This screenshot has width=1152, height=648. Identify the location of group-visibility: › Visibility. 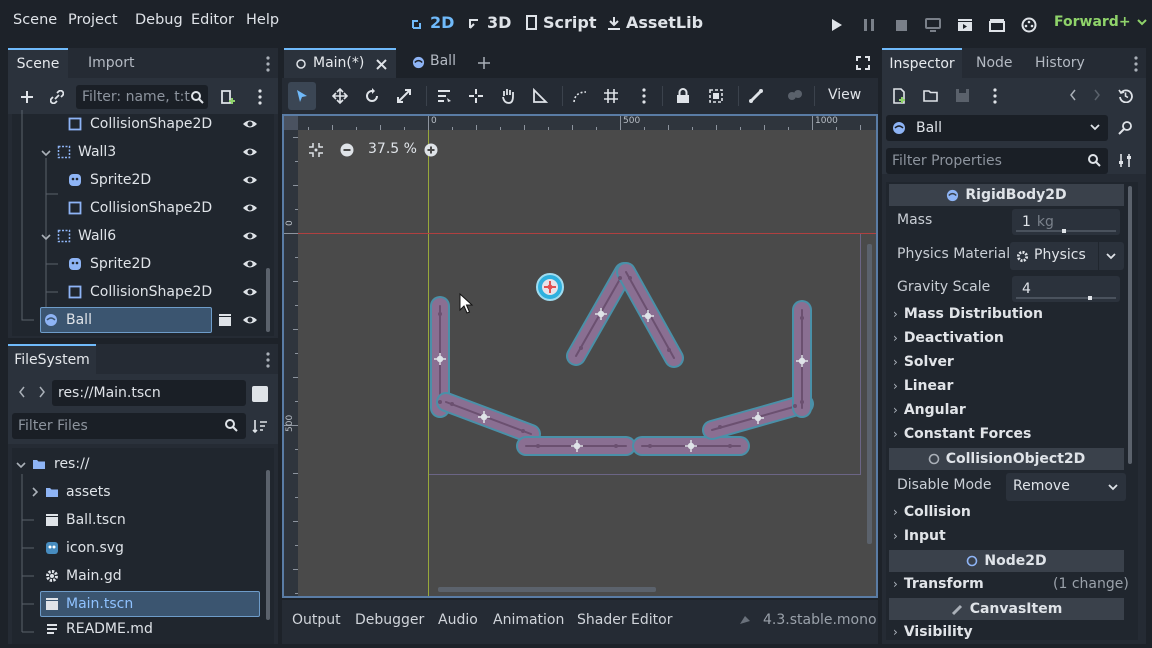
(933, 632).